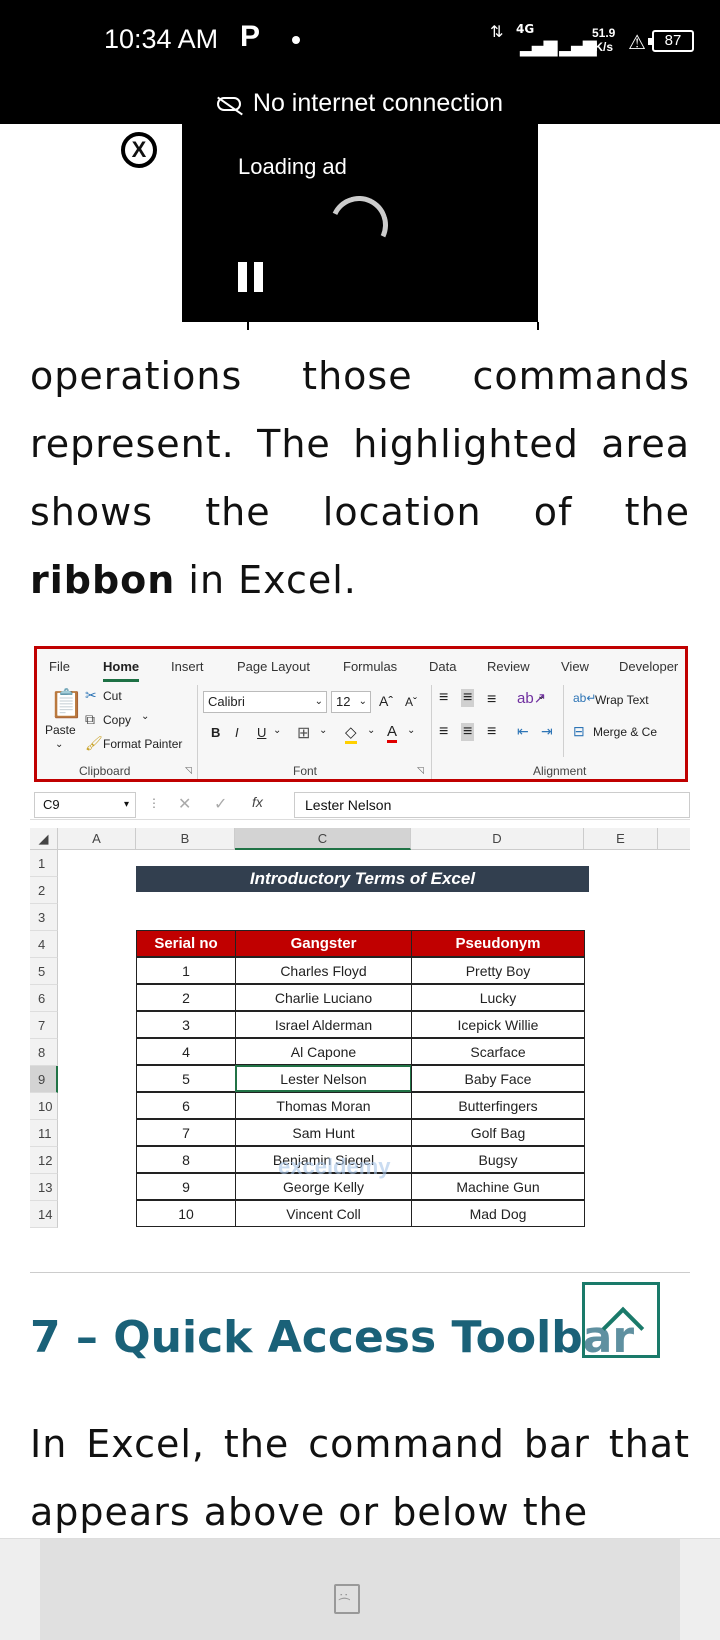 Image resolution: width=720 pixels, height=1640 pixels. I want to click on ad-edge-mark, so click(248, 326).